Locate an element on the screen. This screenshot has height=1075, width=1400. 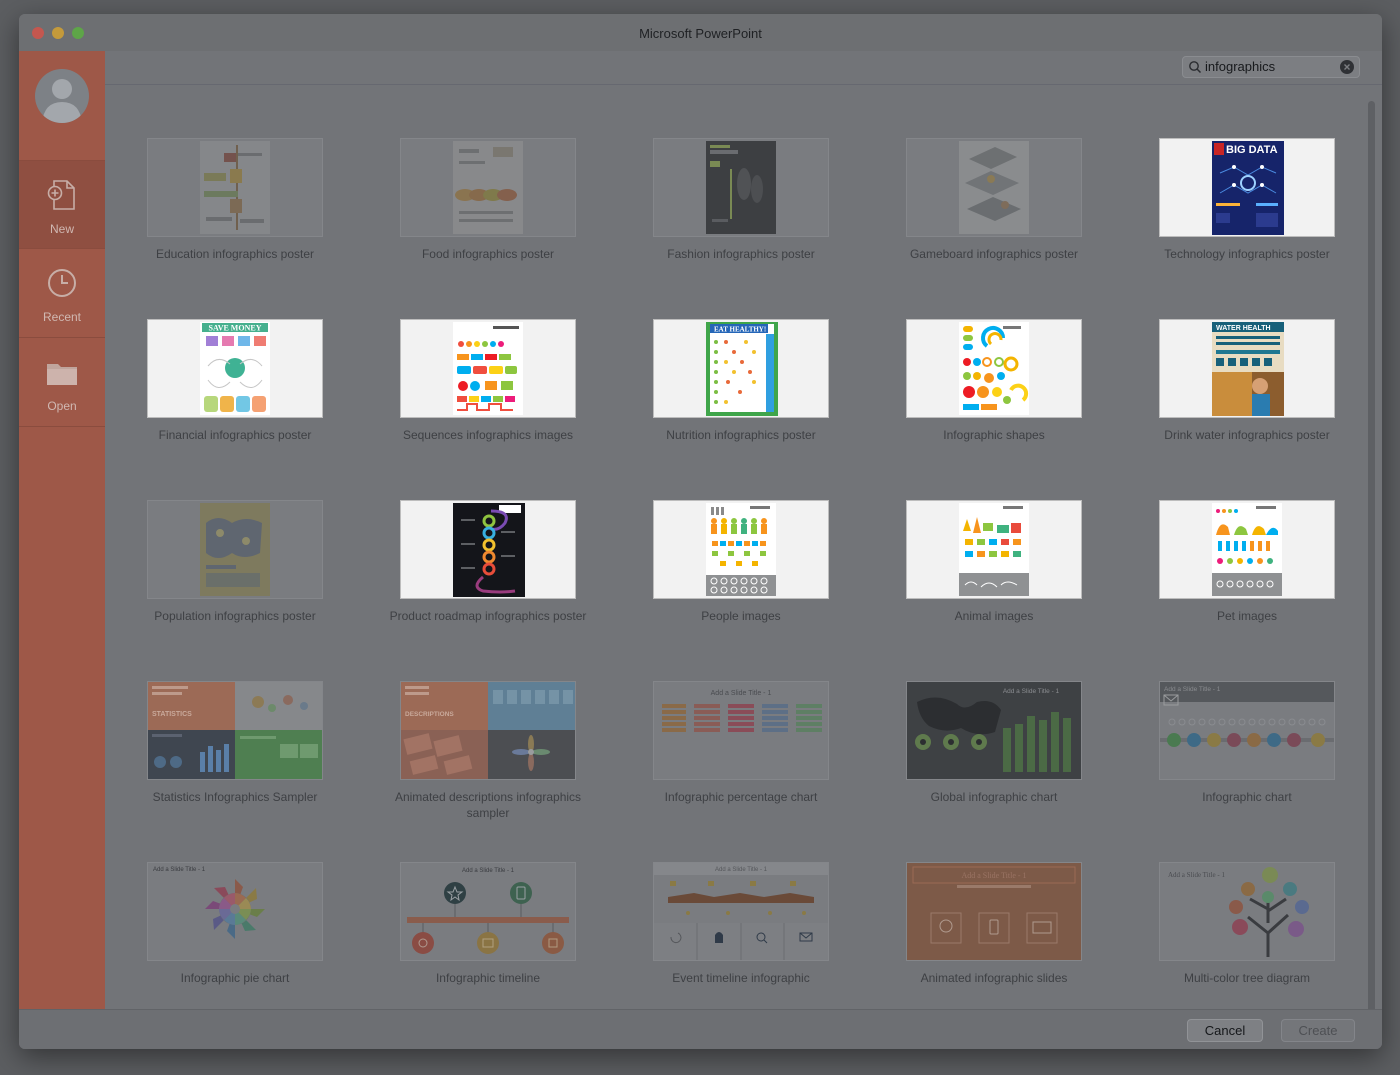
template-card: Gameboard infographics poster is located at coordinates (994, 213).